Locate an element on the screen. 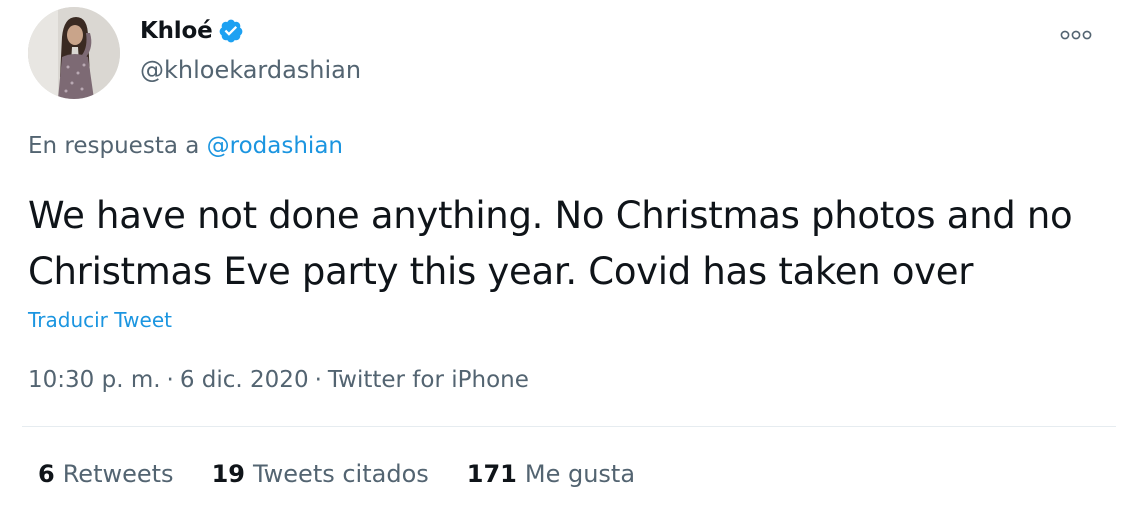 The height and width of the screenshot is (507, 1124). tweet-source: Twitter for iPhone is located at coordinates (428, 380).